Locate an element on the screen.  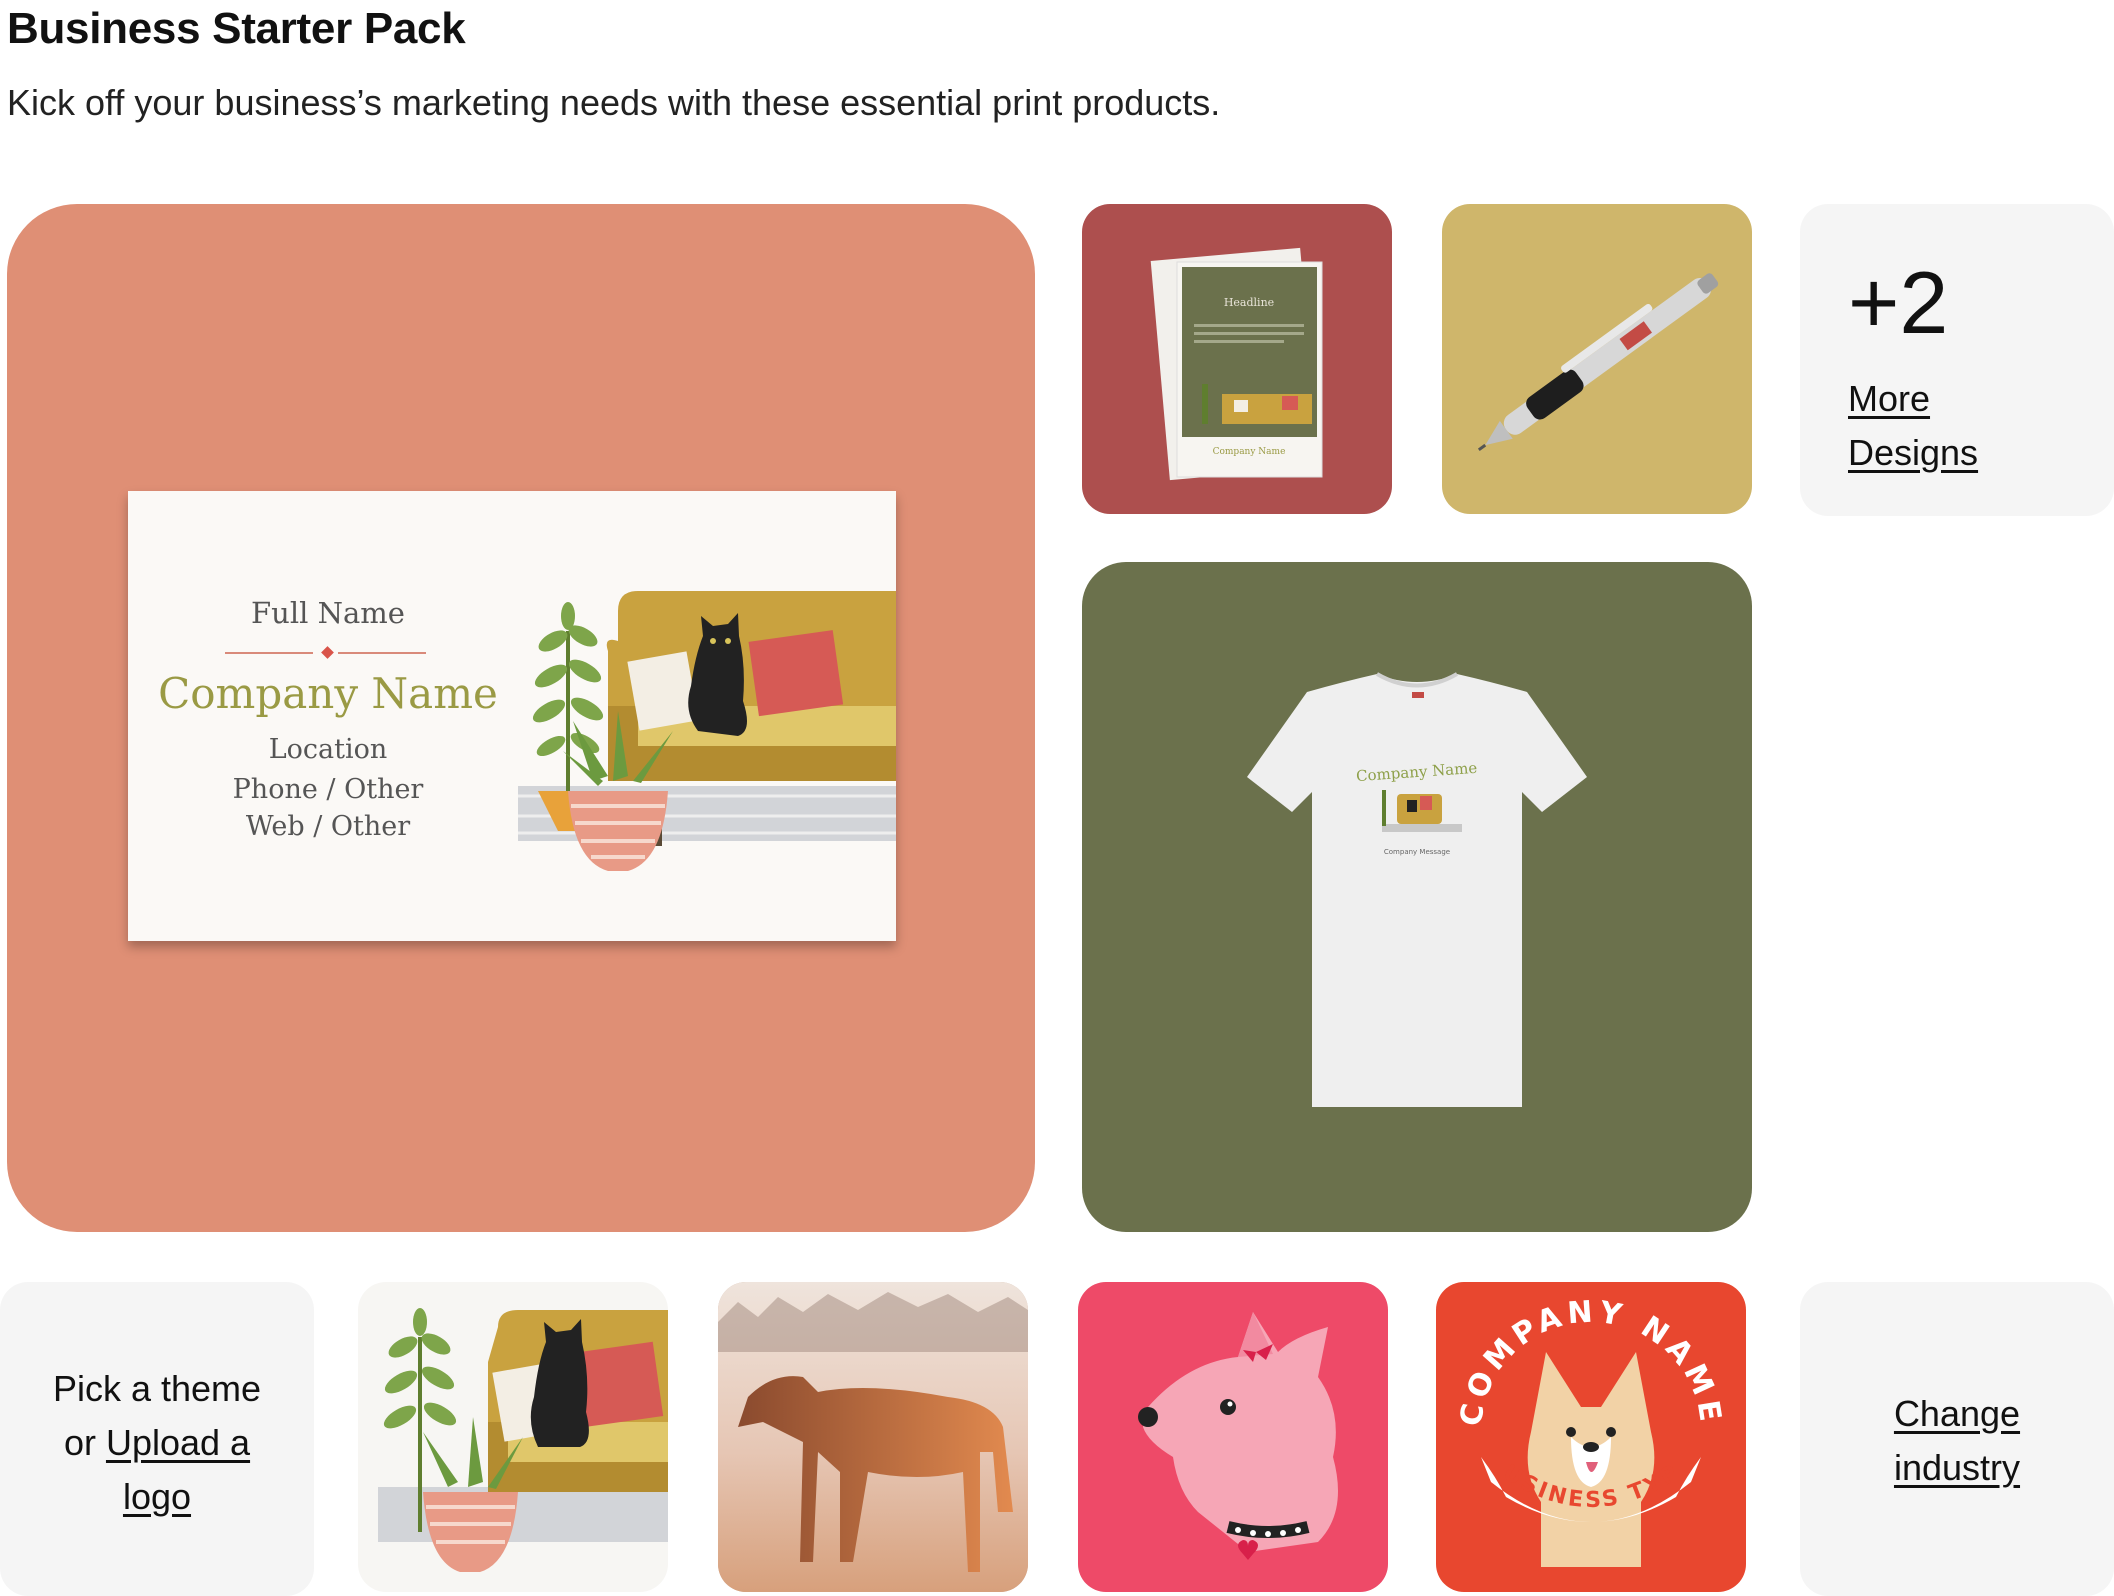
upload-logo-link-2: logo is located at coordinates (157, 1497).